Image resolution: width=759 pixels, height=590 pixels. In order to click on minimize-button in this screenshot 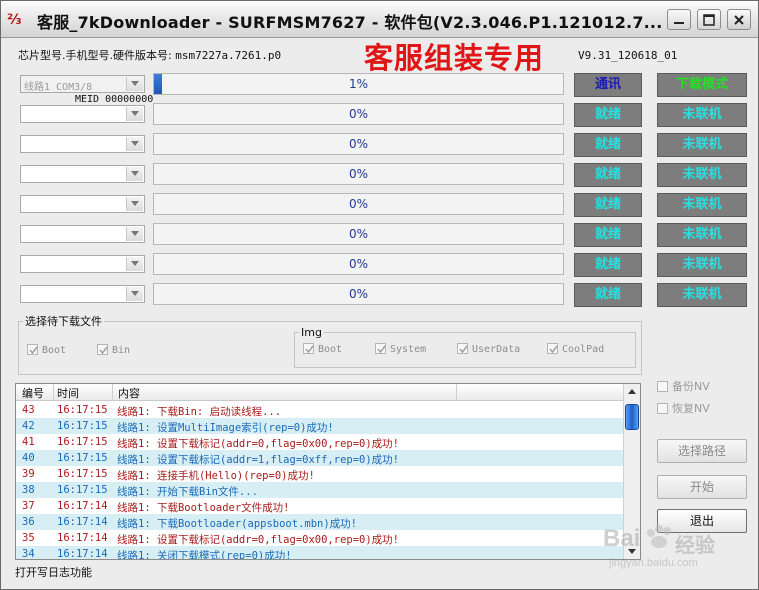, I will do `click(679, 19)`.